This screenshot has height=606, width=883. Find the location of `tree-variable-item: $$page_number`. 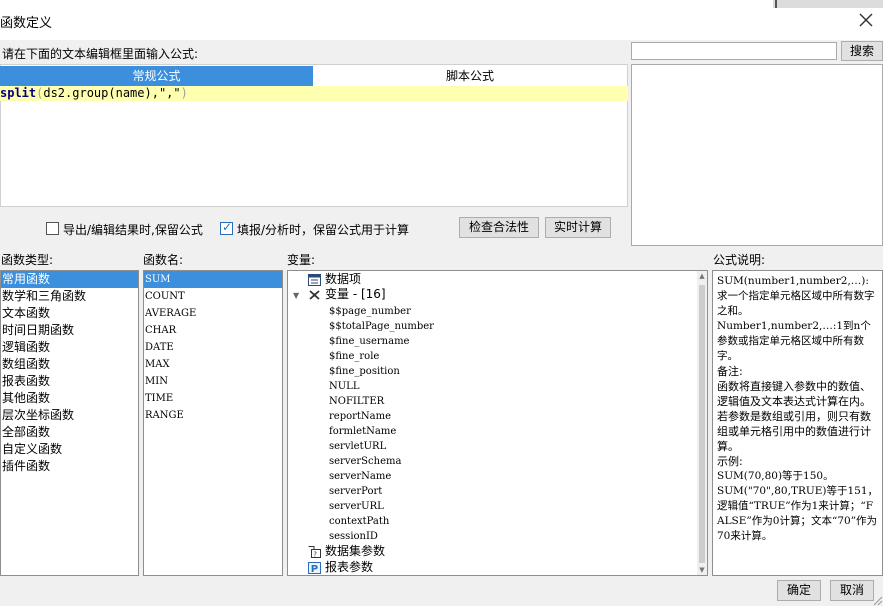

tree-variable-item: $$page_number is located at coordinates (370, 311).